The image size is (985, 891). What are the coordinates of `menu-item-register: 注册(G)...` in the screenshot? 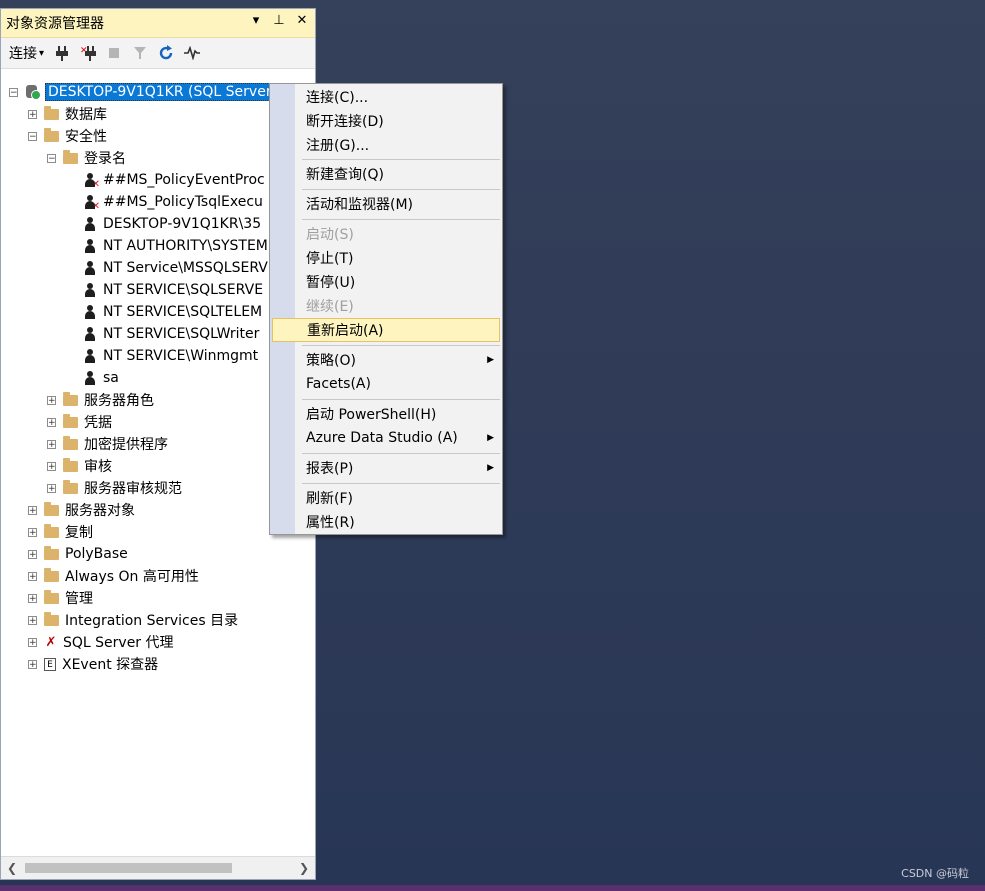 It's located at (386, 145).